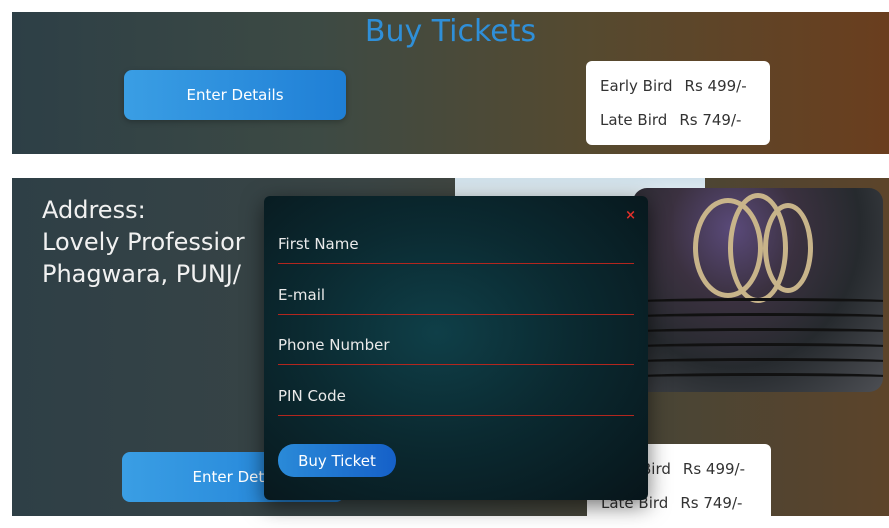 The height and width of the screenshot is (528, 889). I want to click on price-row-early-bird: Early Bird Rs 499/-, so click(673, 86).